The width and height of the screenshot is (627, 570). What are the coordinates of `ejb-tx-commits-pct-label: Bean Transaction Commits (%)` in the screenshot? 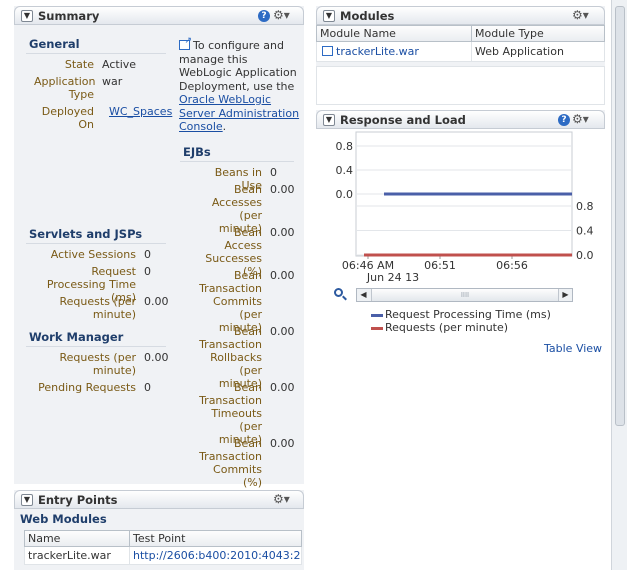 It's located at (230, 463).